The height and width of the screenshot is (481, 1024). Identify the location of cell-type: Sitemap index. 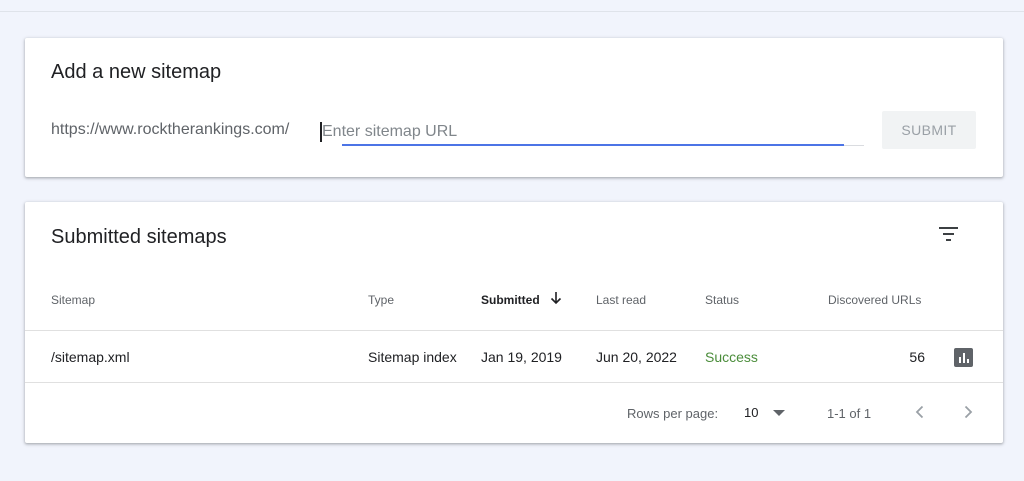
(412, 357).